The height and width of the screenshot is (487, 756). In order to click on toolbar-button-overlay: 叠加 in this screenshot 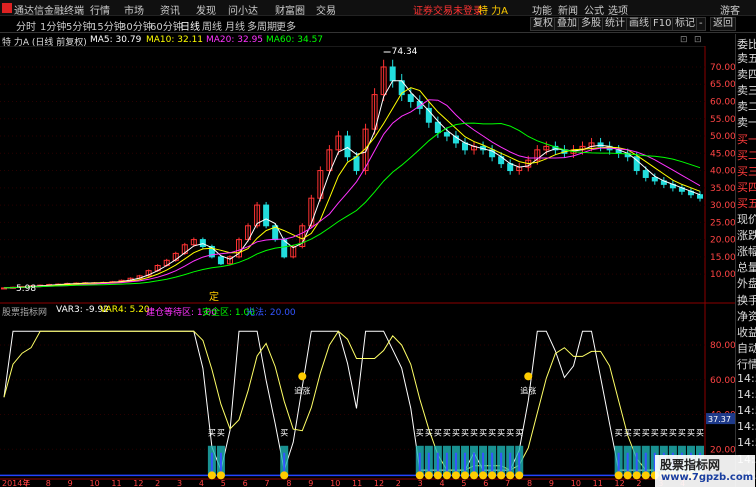, I will do `click(567, 24)`.